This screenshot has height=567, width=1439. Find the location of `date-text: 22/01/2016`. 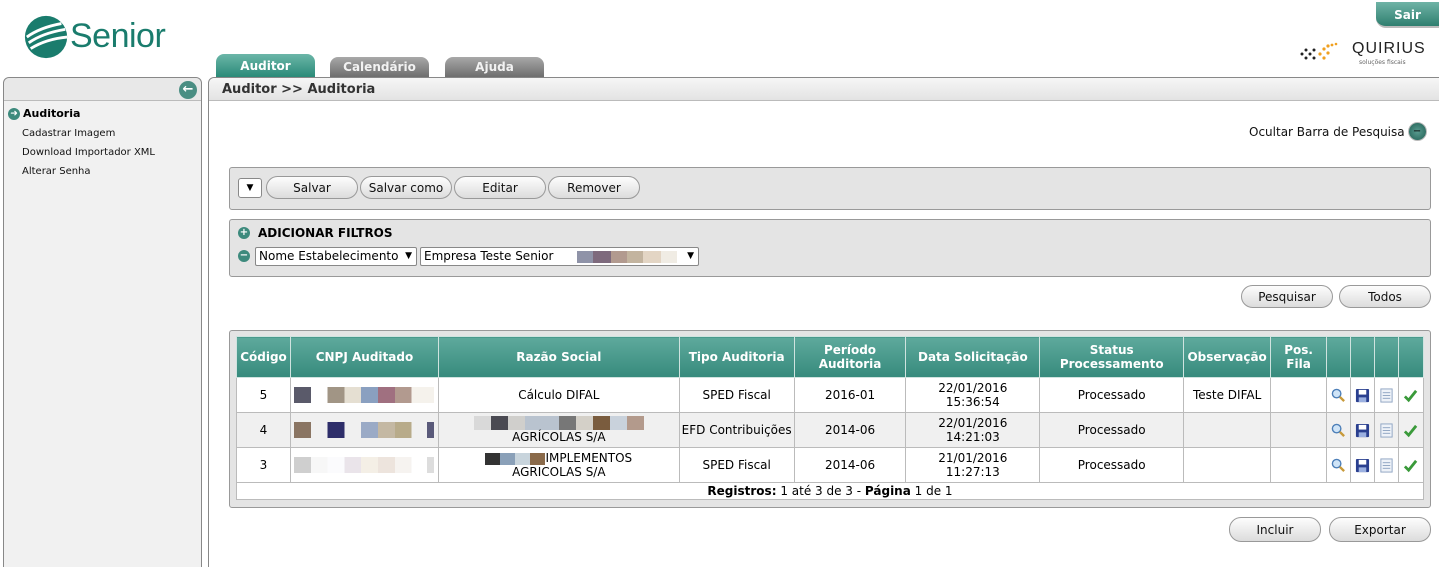

date-text: 22/01/2016 is located at coordinates (973, 388).